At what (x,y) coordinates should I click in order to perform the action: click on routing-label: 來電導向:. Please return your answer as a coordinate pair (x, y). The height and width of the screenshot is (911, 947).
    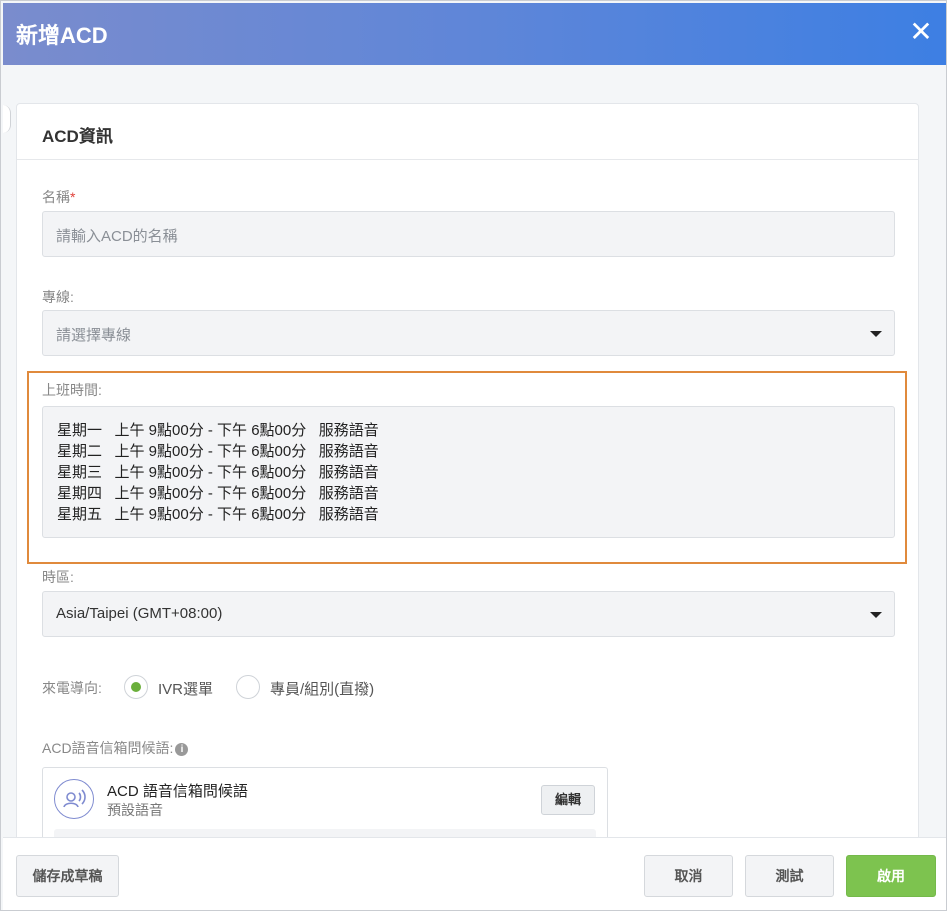
    Looking at the image, I should click on (72, 688).